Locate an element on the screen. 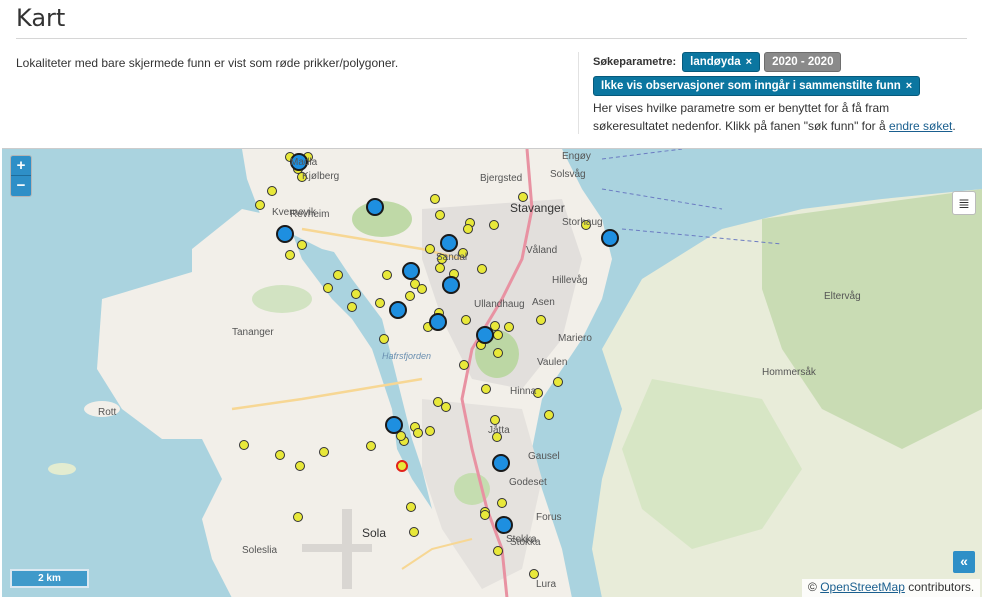 The width and height of the screenshot is (982, 597). place-label: Vaulen is located at coordinates (552, 362).